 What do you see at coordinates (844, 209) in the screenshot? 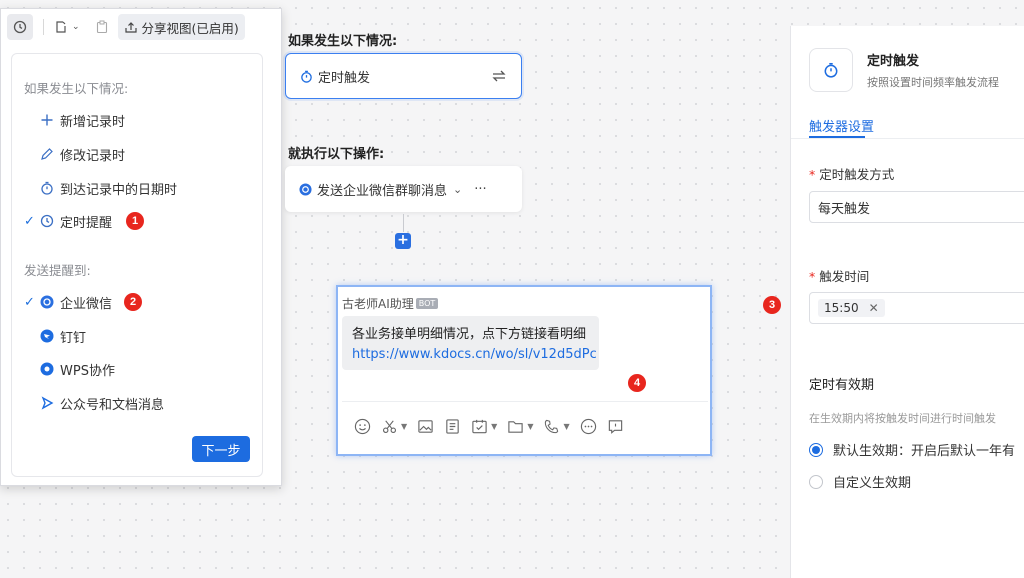
I see `trigger-mode-value: 每天触发` at bounding box center [844, 209].